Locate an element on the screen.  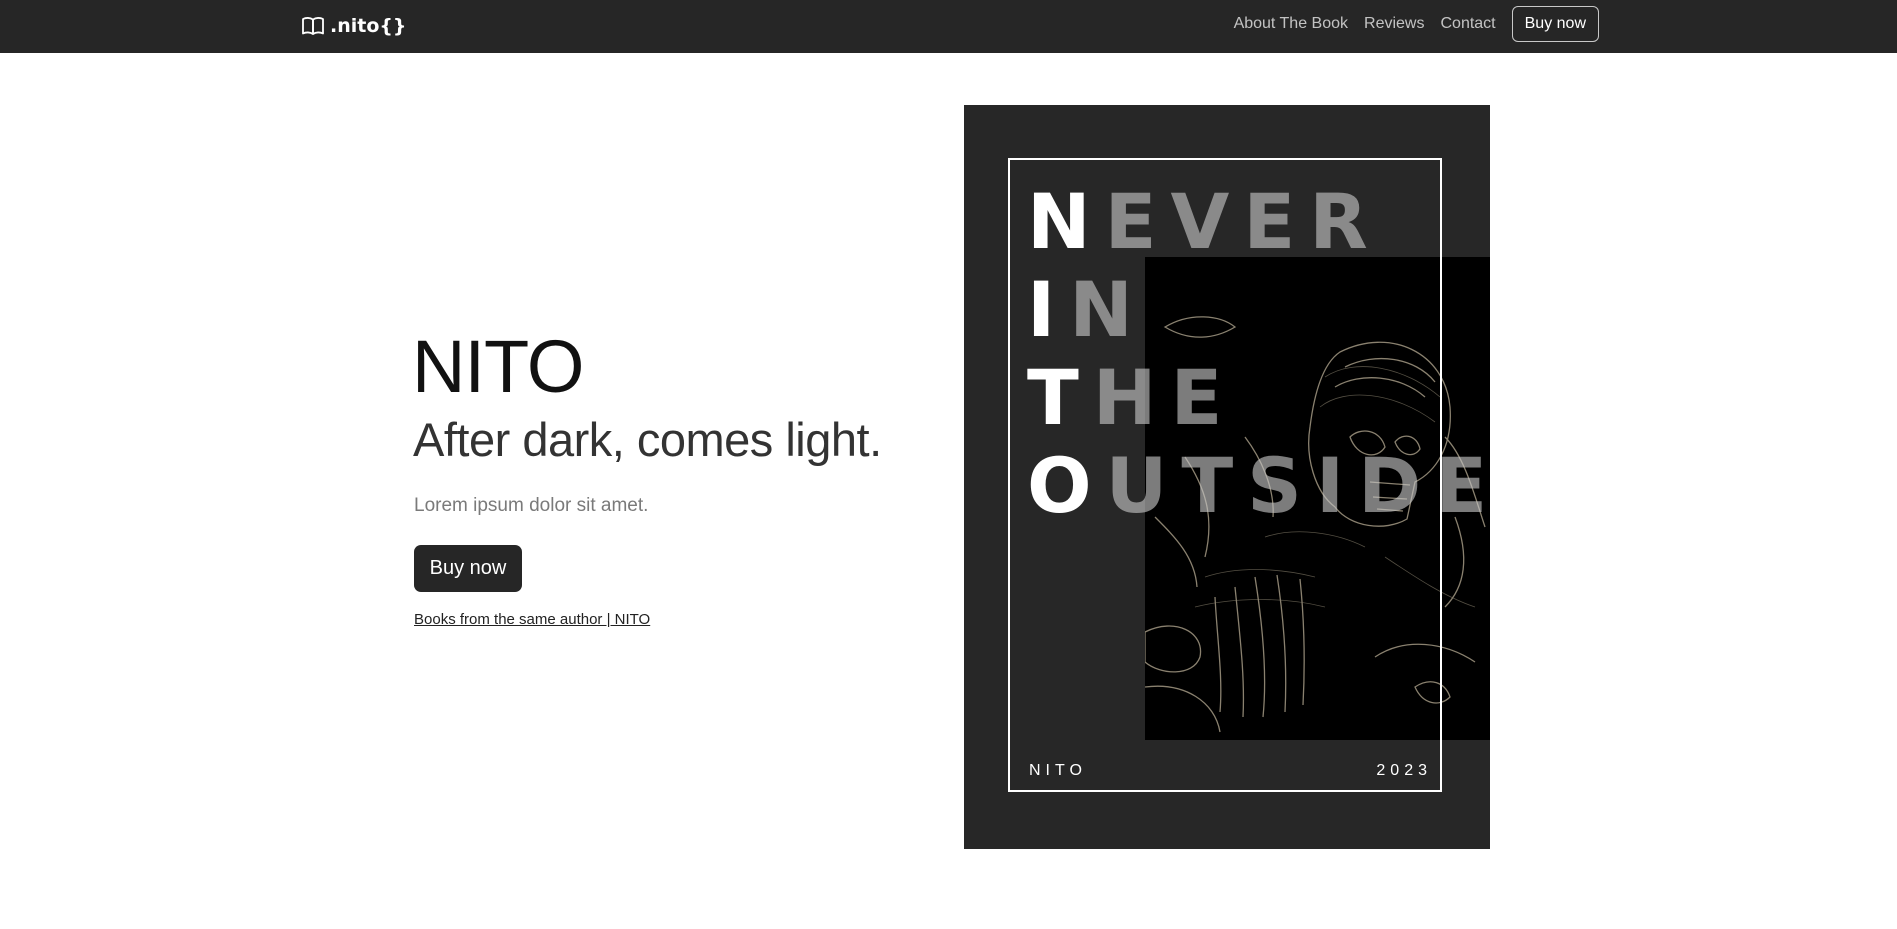
nav-links: About The Book Reviews Contact Buy now is located at coordinates (1416, 24).